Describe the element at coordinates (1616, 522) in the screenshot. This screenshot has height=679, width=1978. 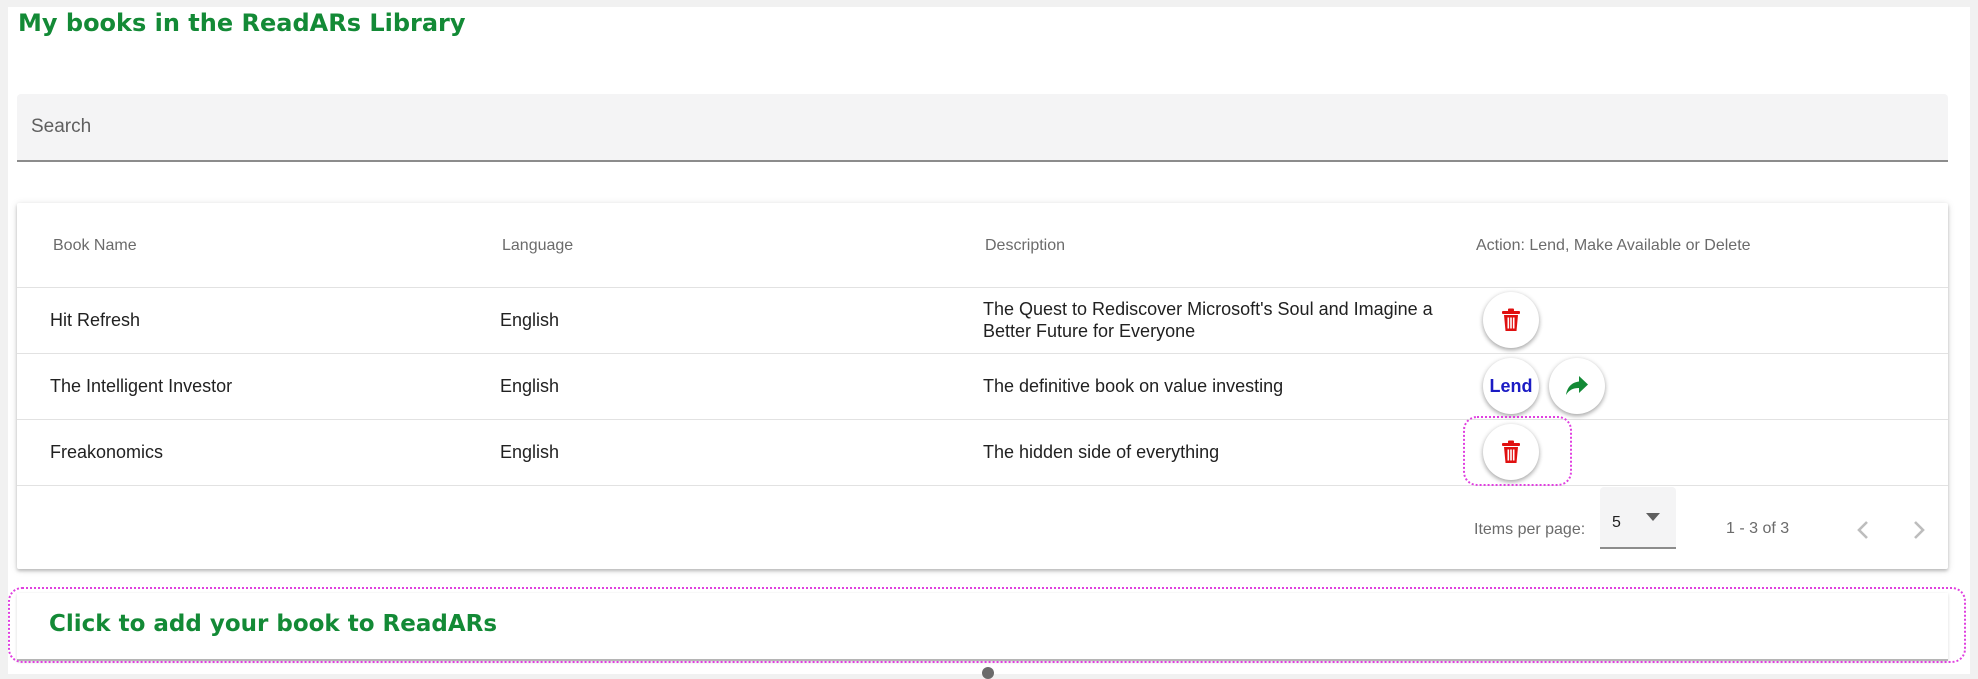
I see `items-per-page-value: 5` at that location.